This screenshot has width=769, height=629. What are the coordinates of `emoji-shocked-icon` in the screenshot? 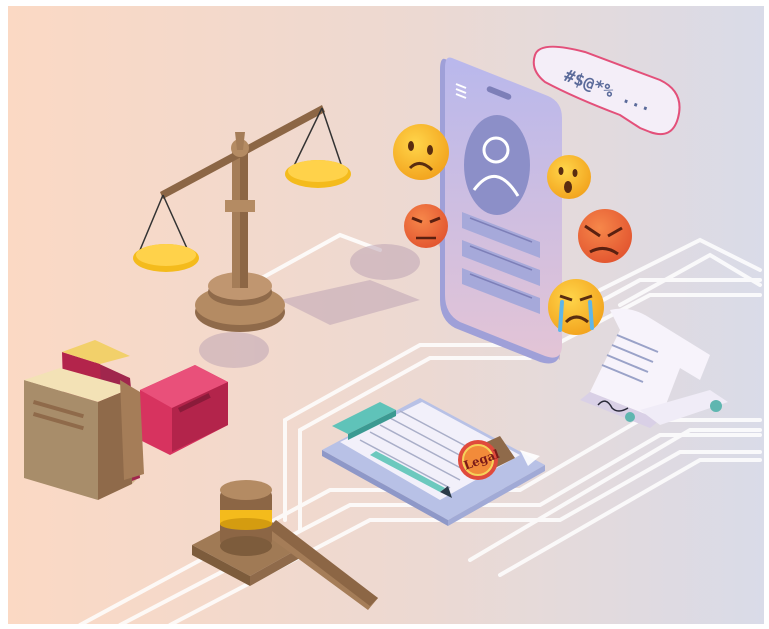 It's located at (569, 177).